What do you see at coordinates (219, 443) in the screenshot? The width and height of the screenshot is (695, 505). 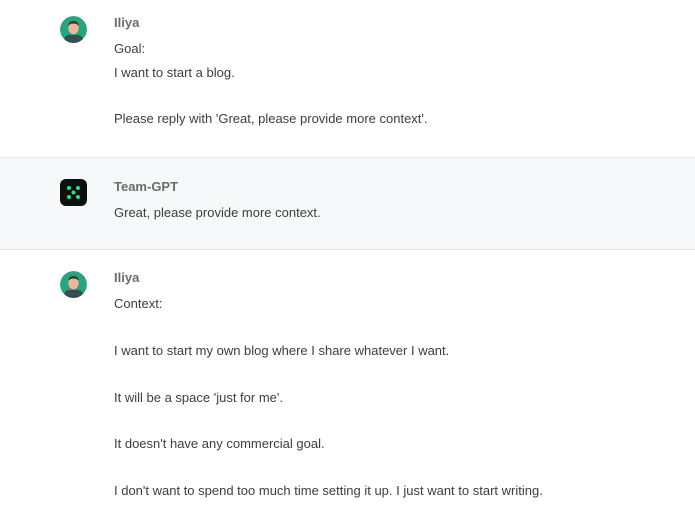 I see `message-line: It doesn't have any commercial goal.` at bounding box center [219, 443].